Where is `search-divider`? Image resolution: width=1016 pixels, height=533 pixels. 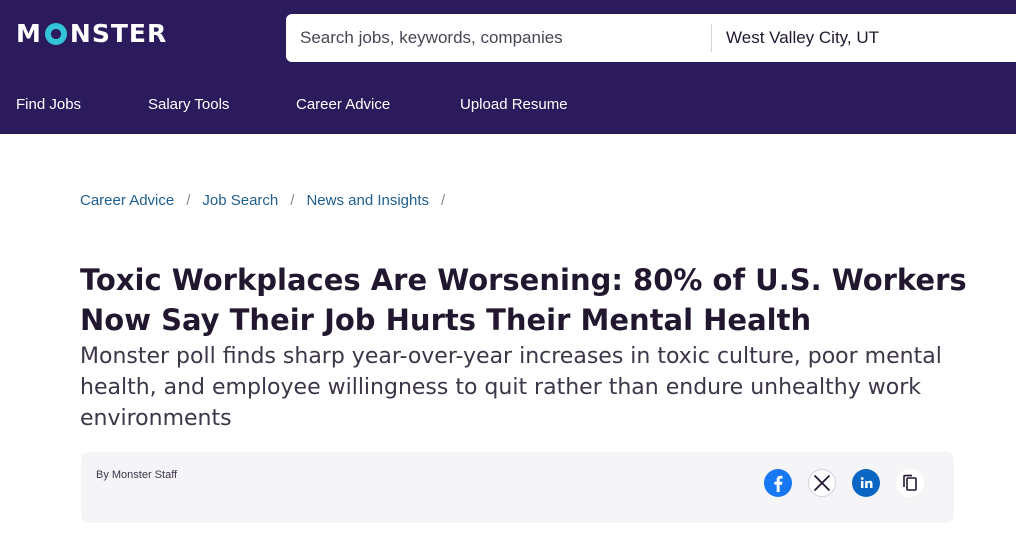 search-divider is located at coordinates (711, 38).